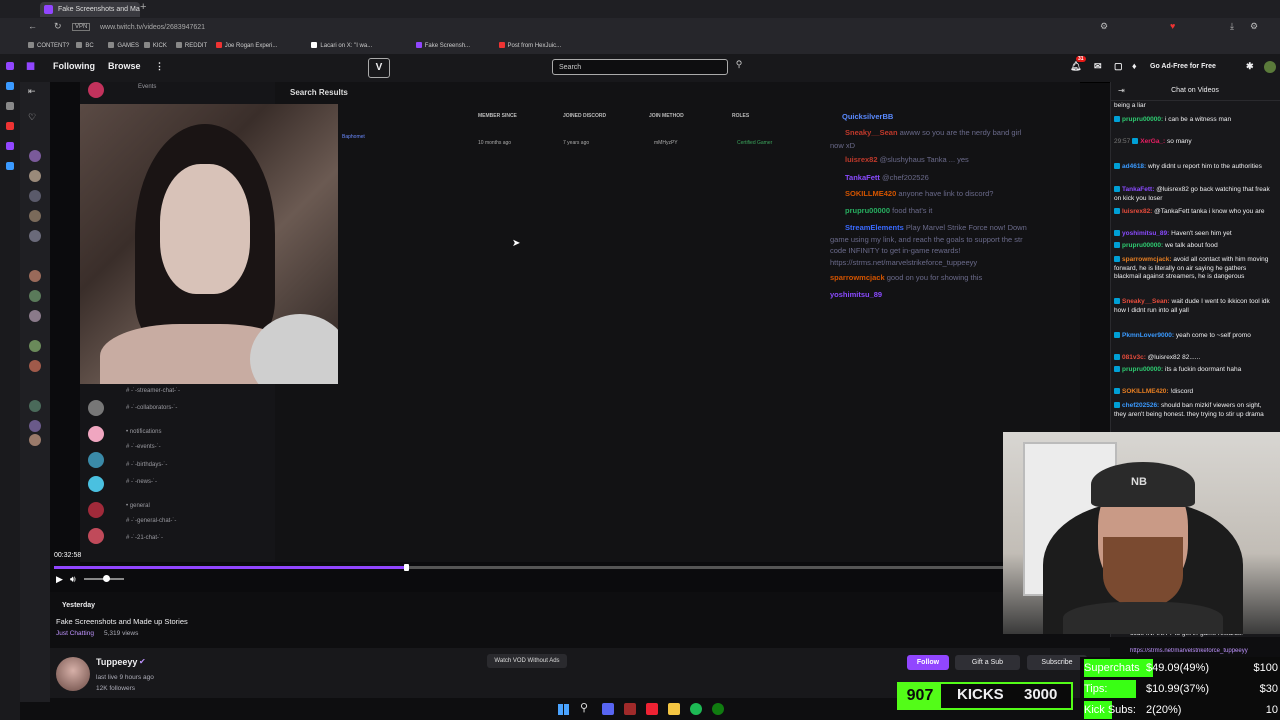 This screenshot has width=1280, height=720. What do you see at coordinates (630, 709) in the screenshot?
I see `obs-icon` at bounding box center [630, 709].